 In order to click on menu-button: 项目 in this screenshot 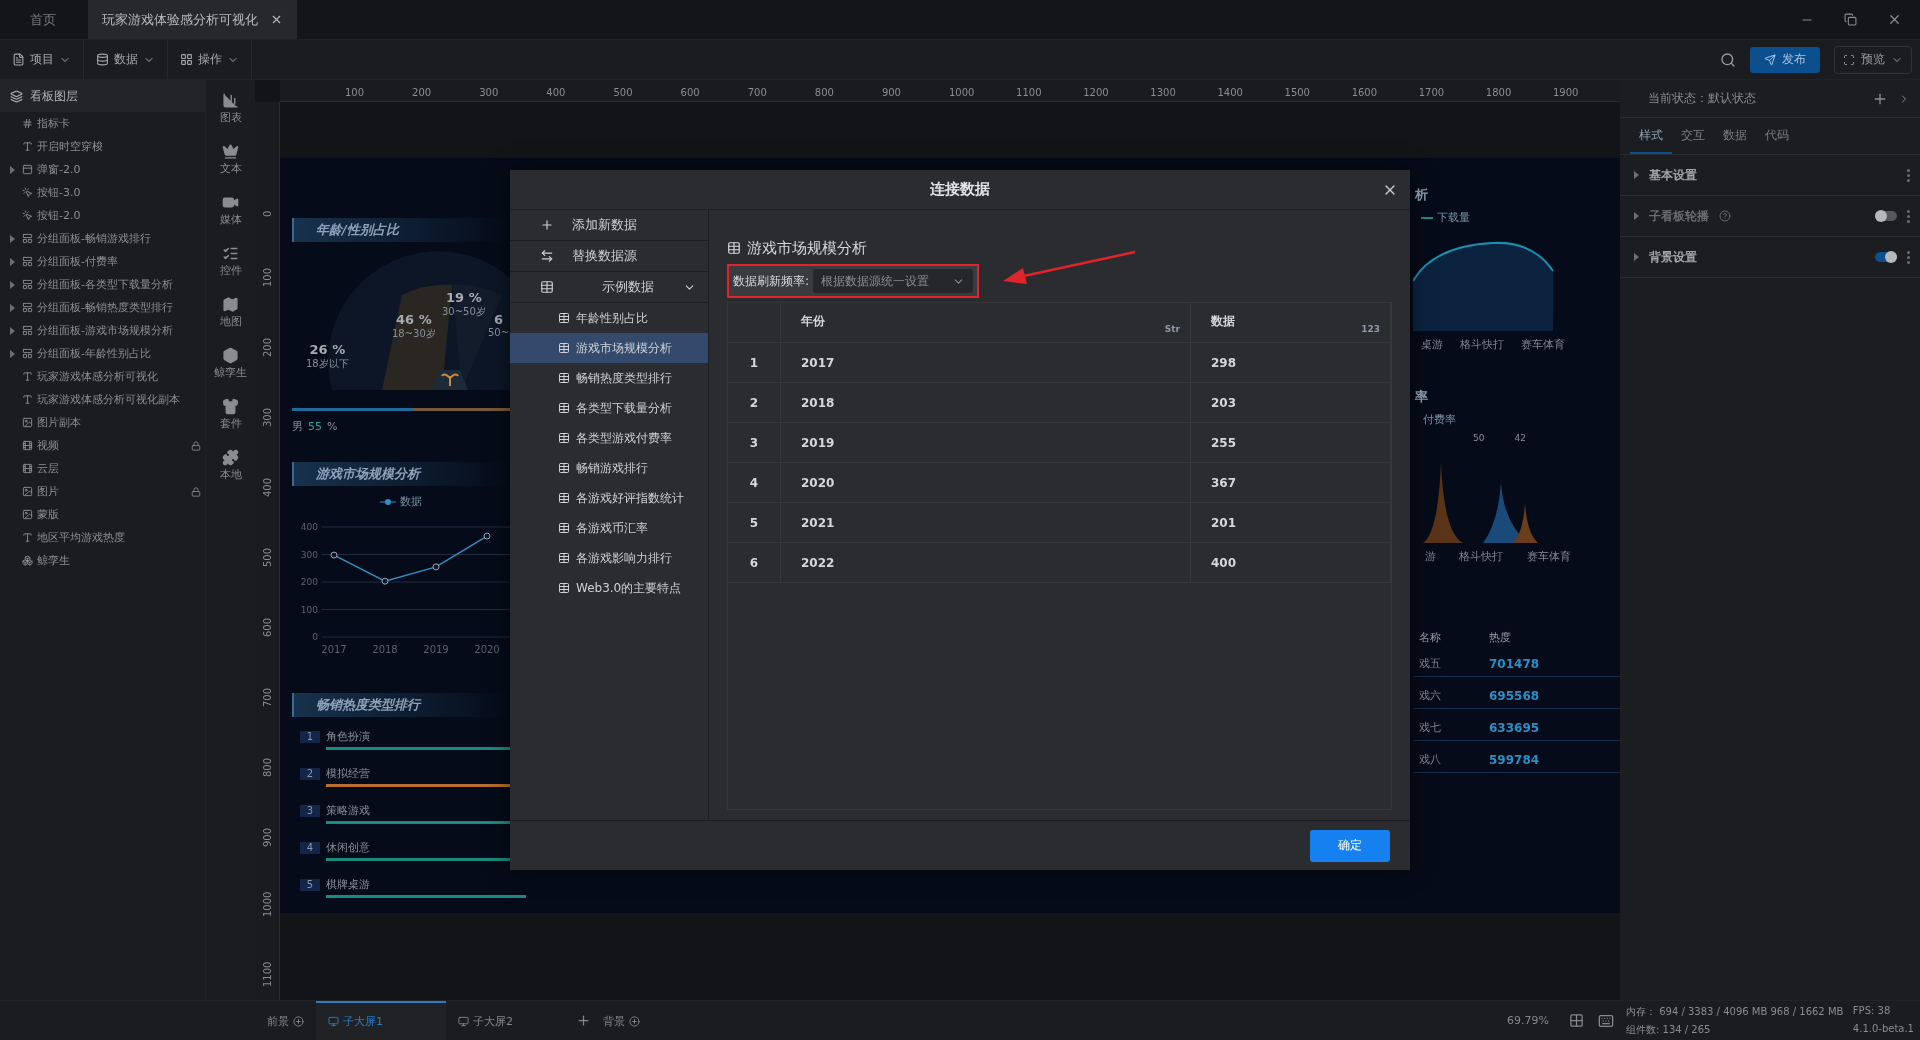, I will do `click(42, 59)`.